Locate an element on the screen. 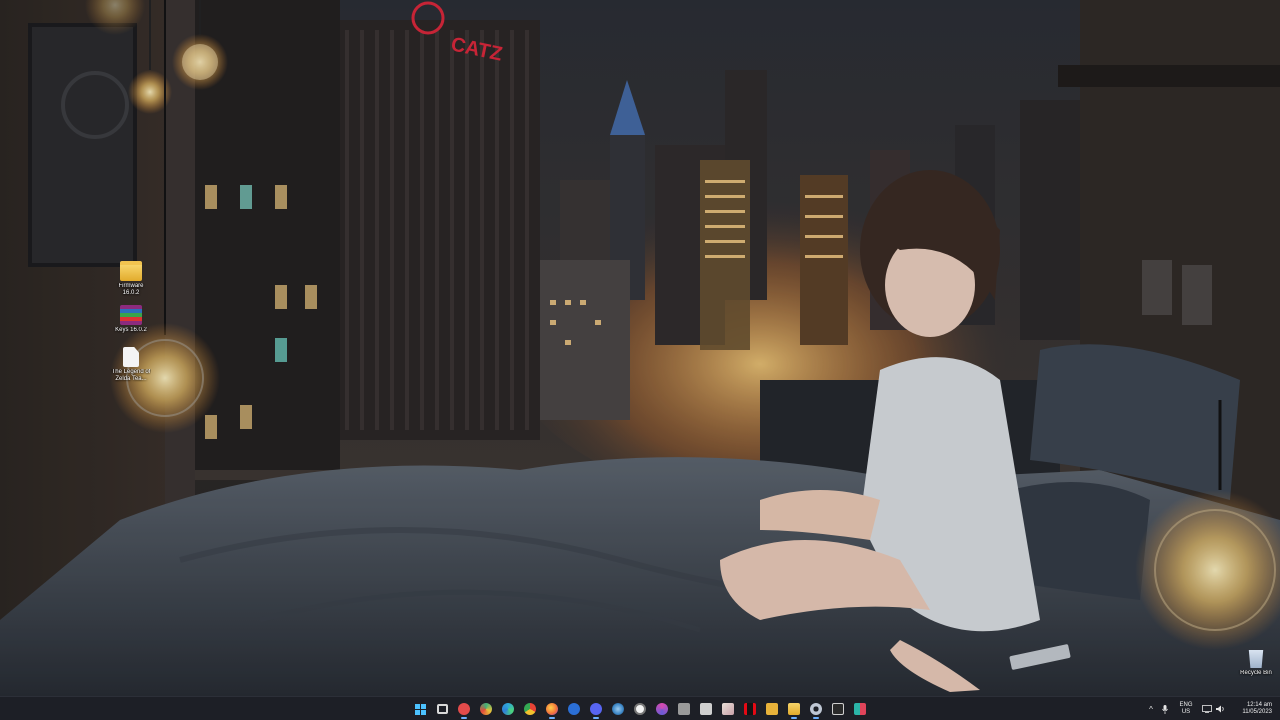 The height and width of the screenshot is (720, 1280). show-hidden-icons-button: ^ is located at coordinates (1151, 708).